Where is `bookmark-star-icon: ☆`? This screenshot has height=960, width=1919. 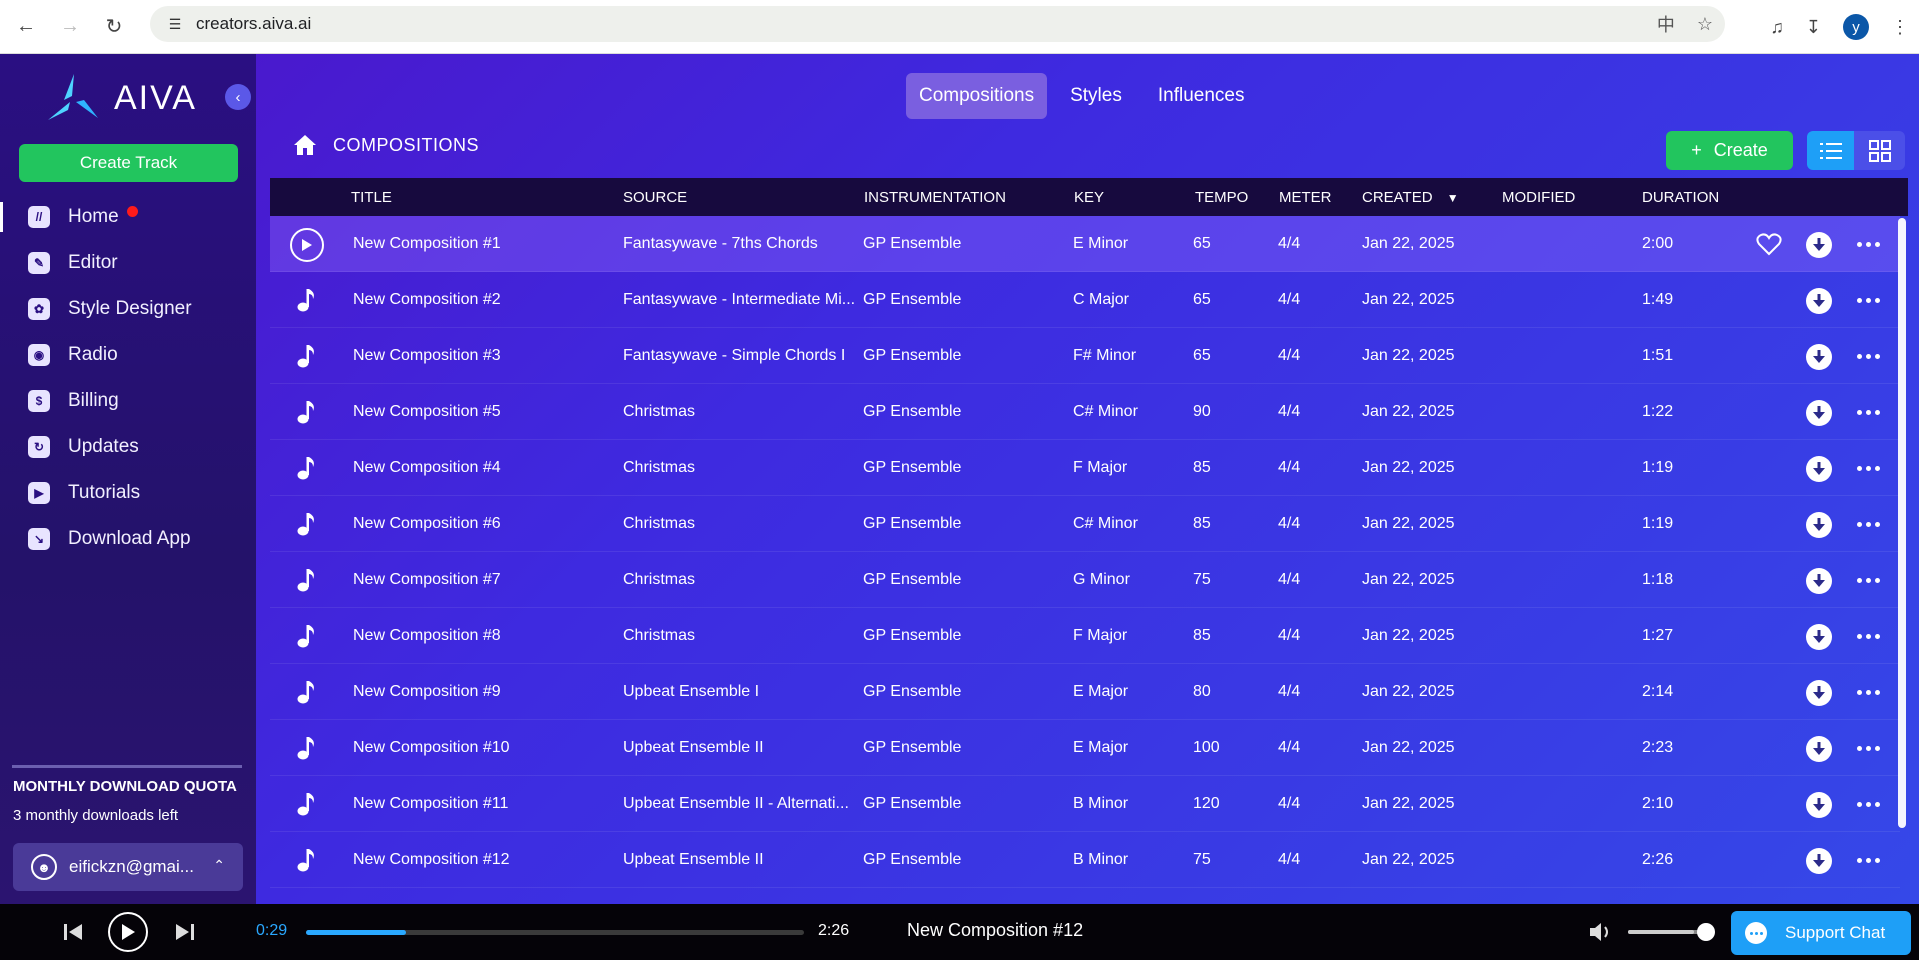 bookmark-star-icon: ☆ is located at coordinates (1705, 24).